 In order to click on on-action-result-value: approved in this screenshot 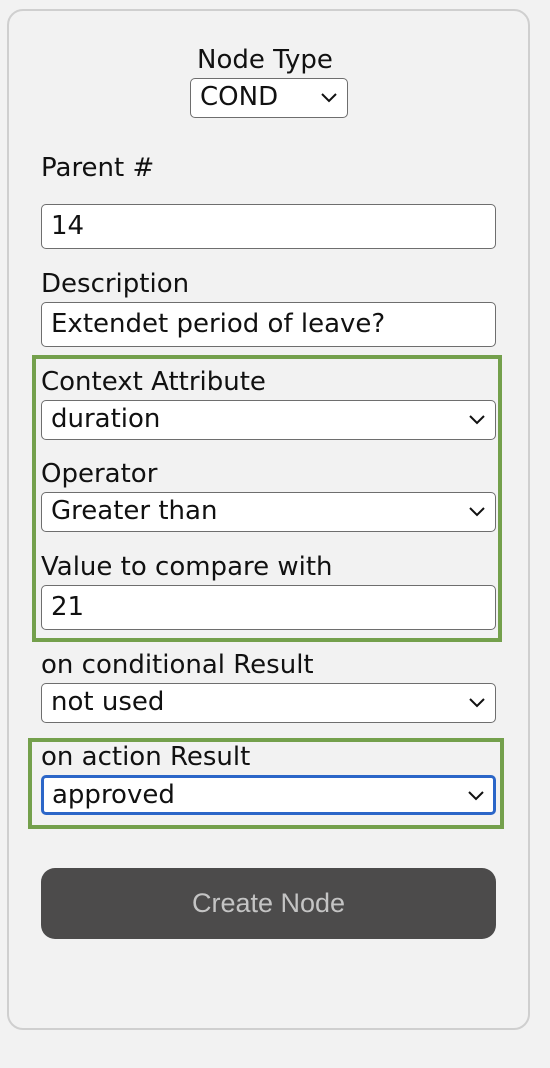, I will do `click(113, 795)`.